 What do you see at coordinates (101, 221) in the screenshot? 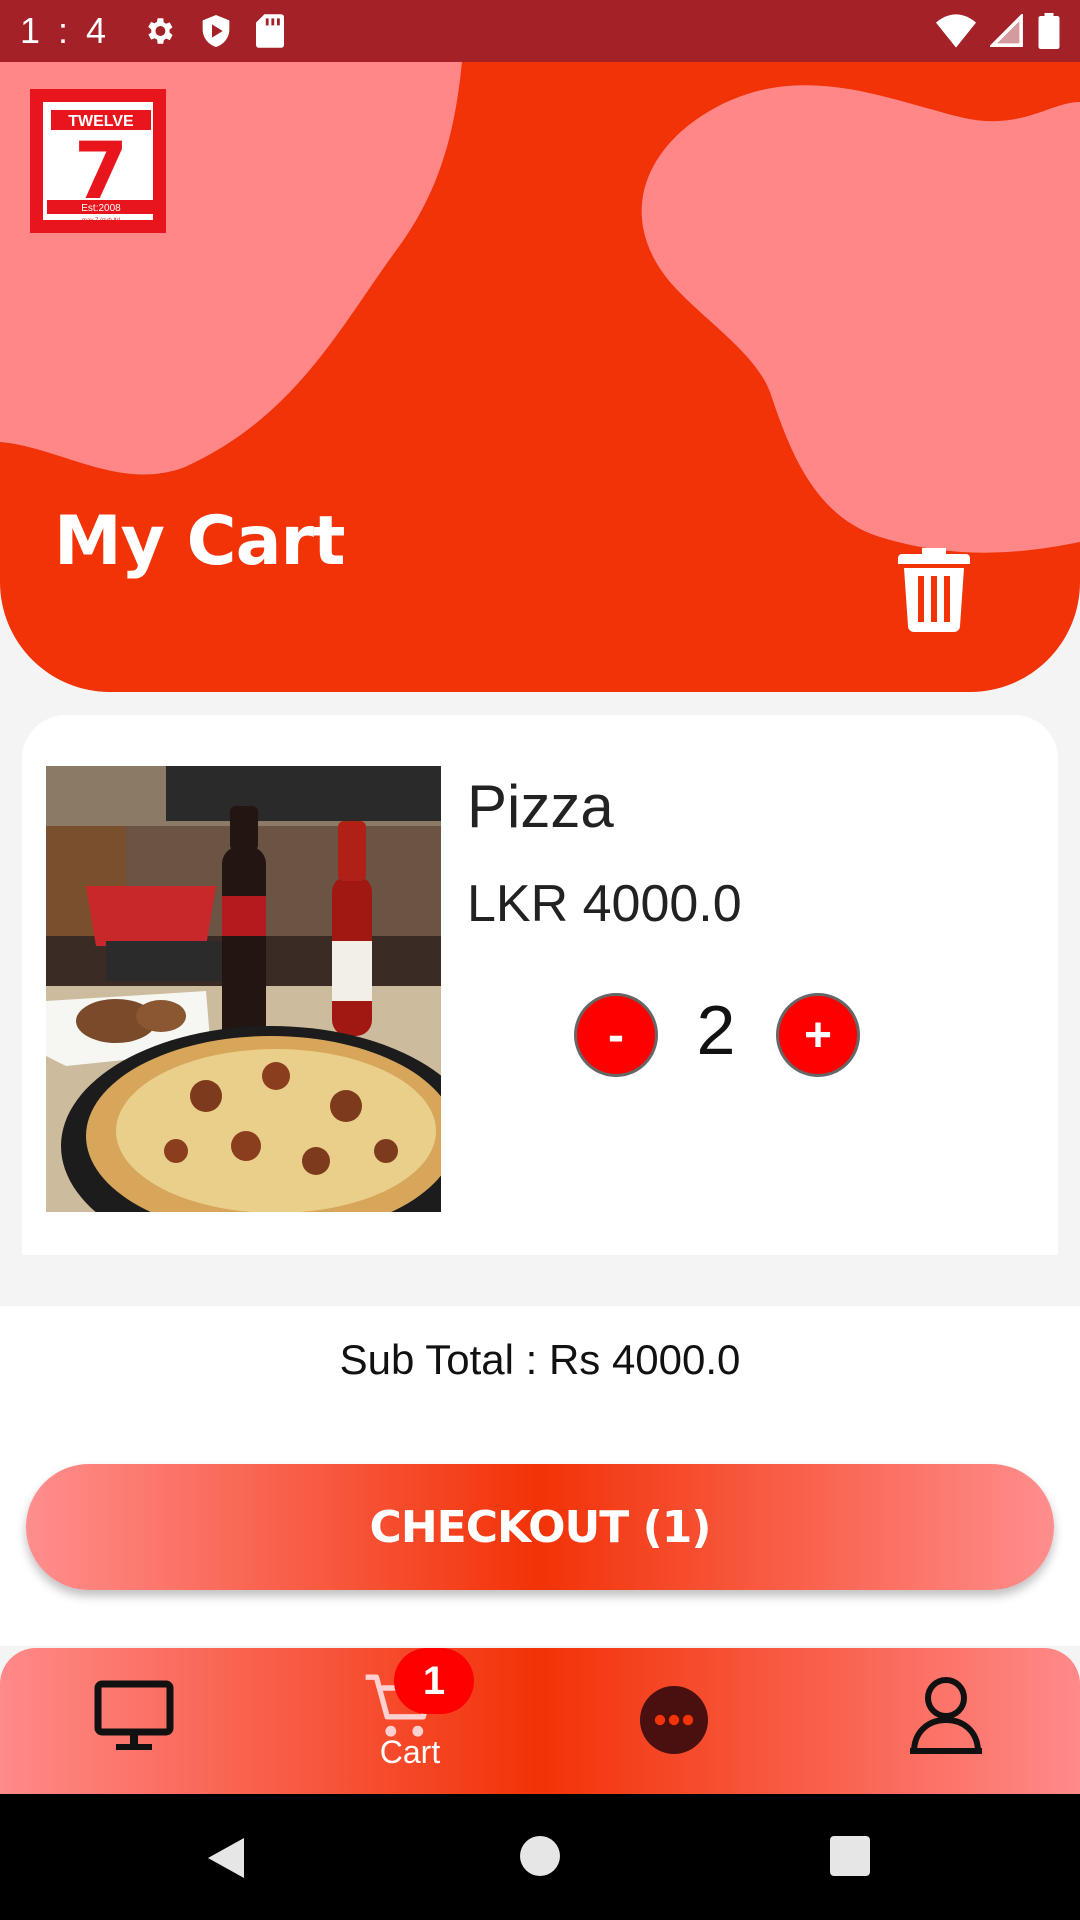
I see `logo-company: may 7 (pvt) ltd` at bounding box center [101, 221].